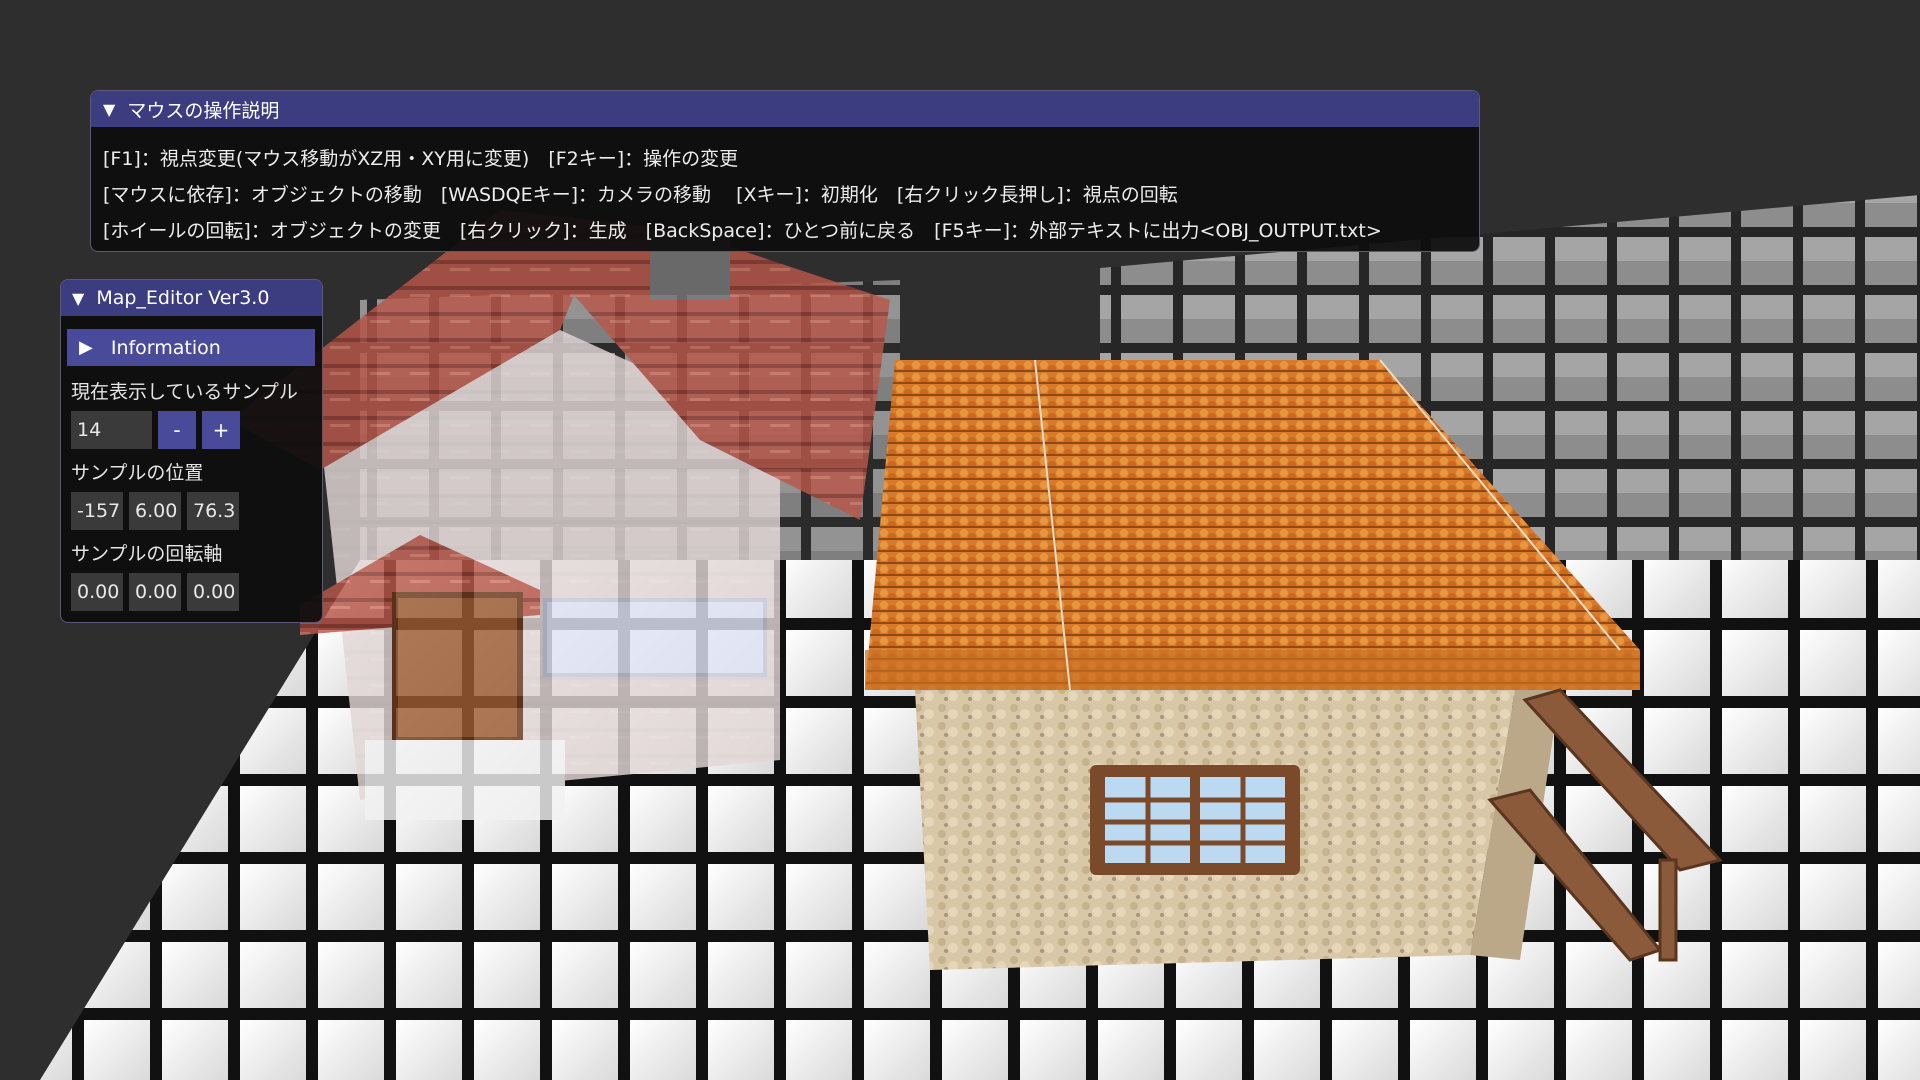  Describe the element at coordinates (97, 592) in the screenshot. I see `rotation-x-field: 0.00` at that location.